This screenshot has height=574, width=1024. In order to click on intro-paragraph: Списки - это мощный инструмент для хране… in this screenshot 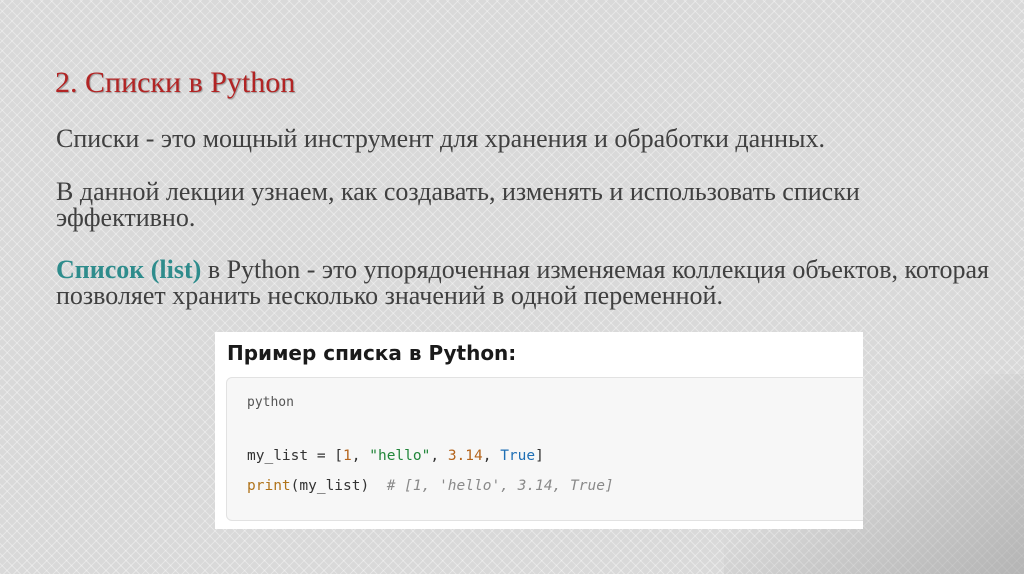, I will do `click(440, 138)`.